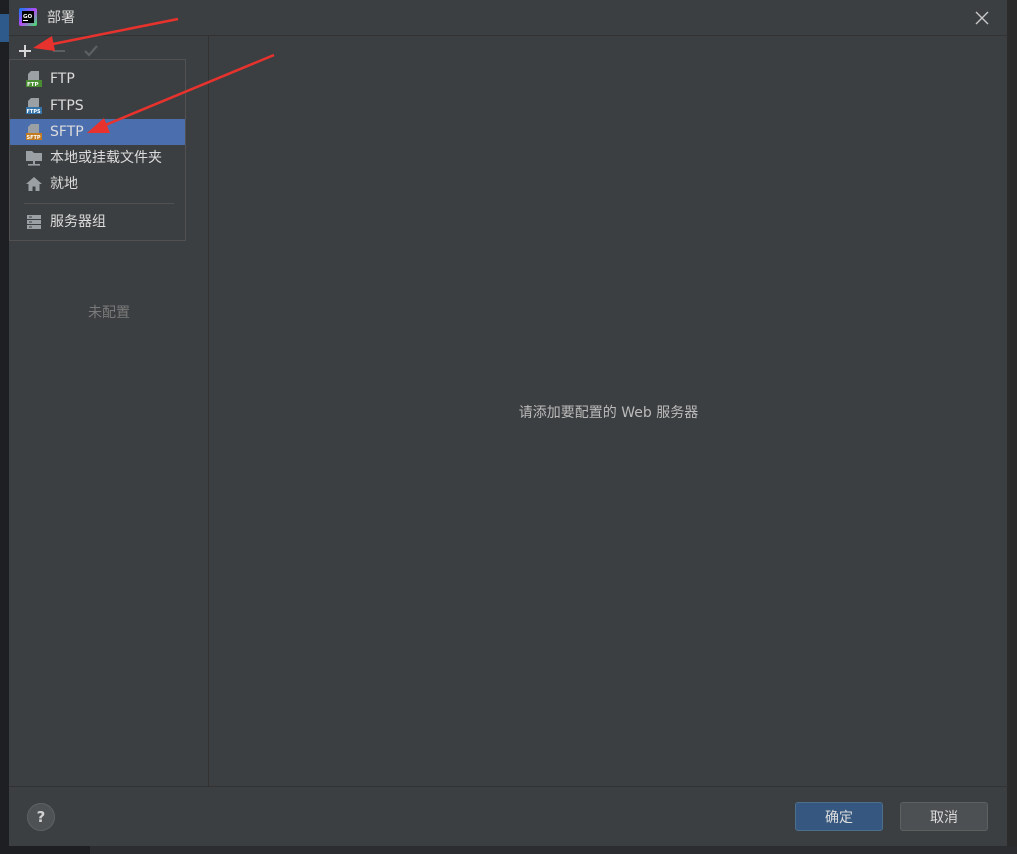  What do you see at coordinates (508, 816) in the screenshot?
I see `dialog-footer: ? 确定 取消` at bounding box center [508, 816].